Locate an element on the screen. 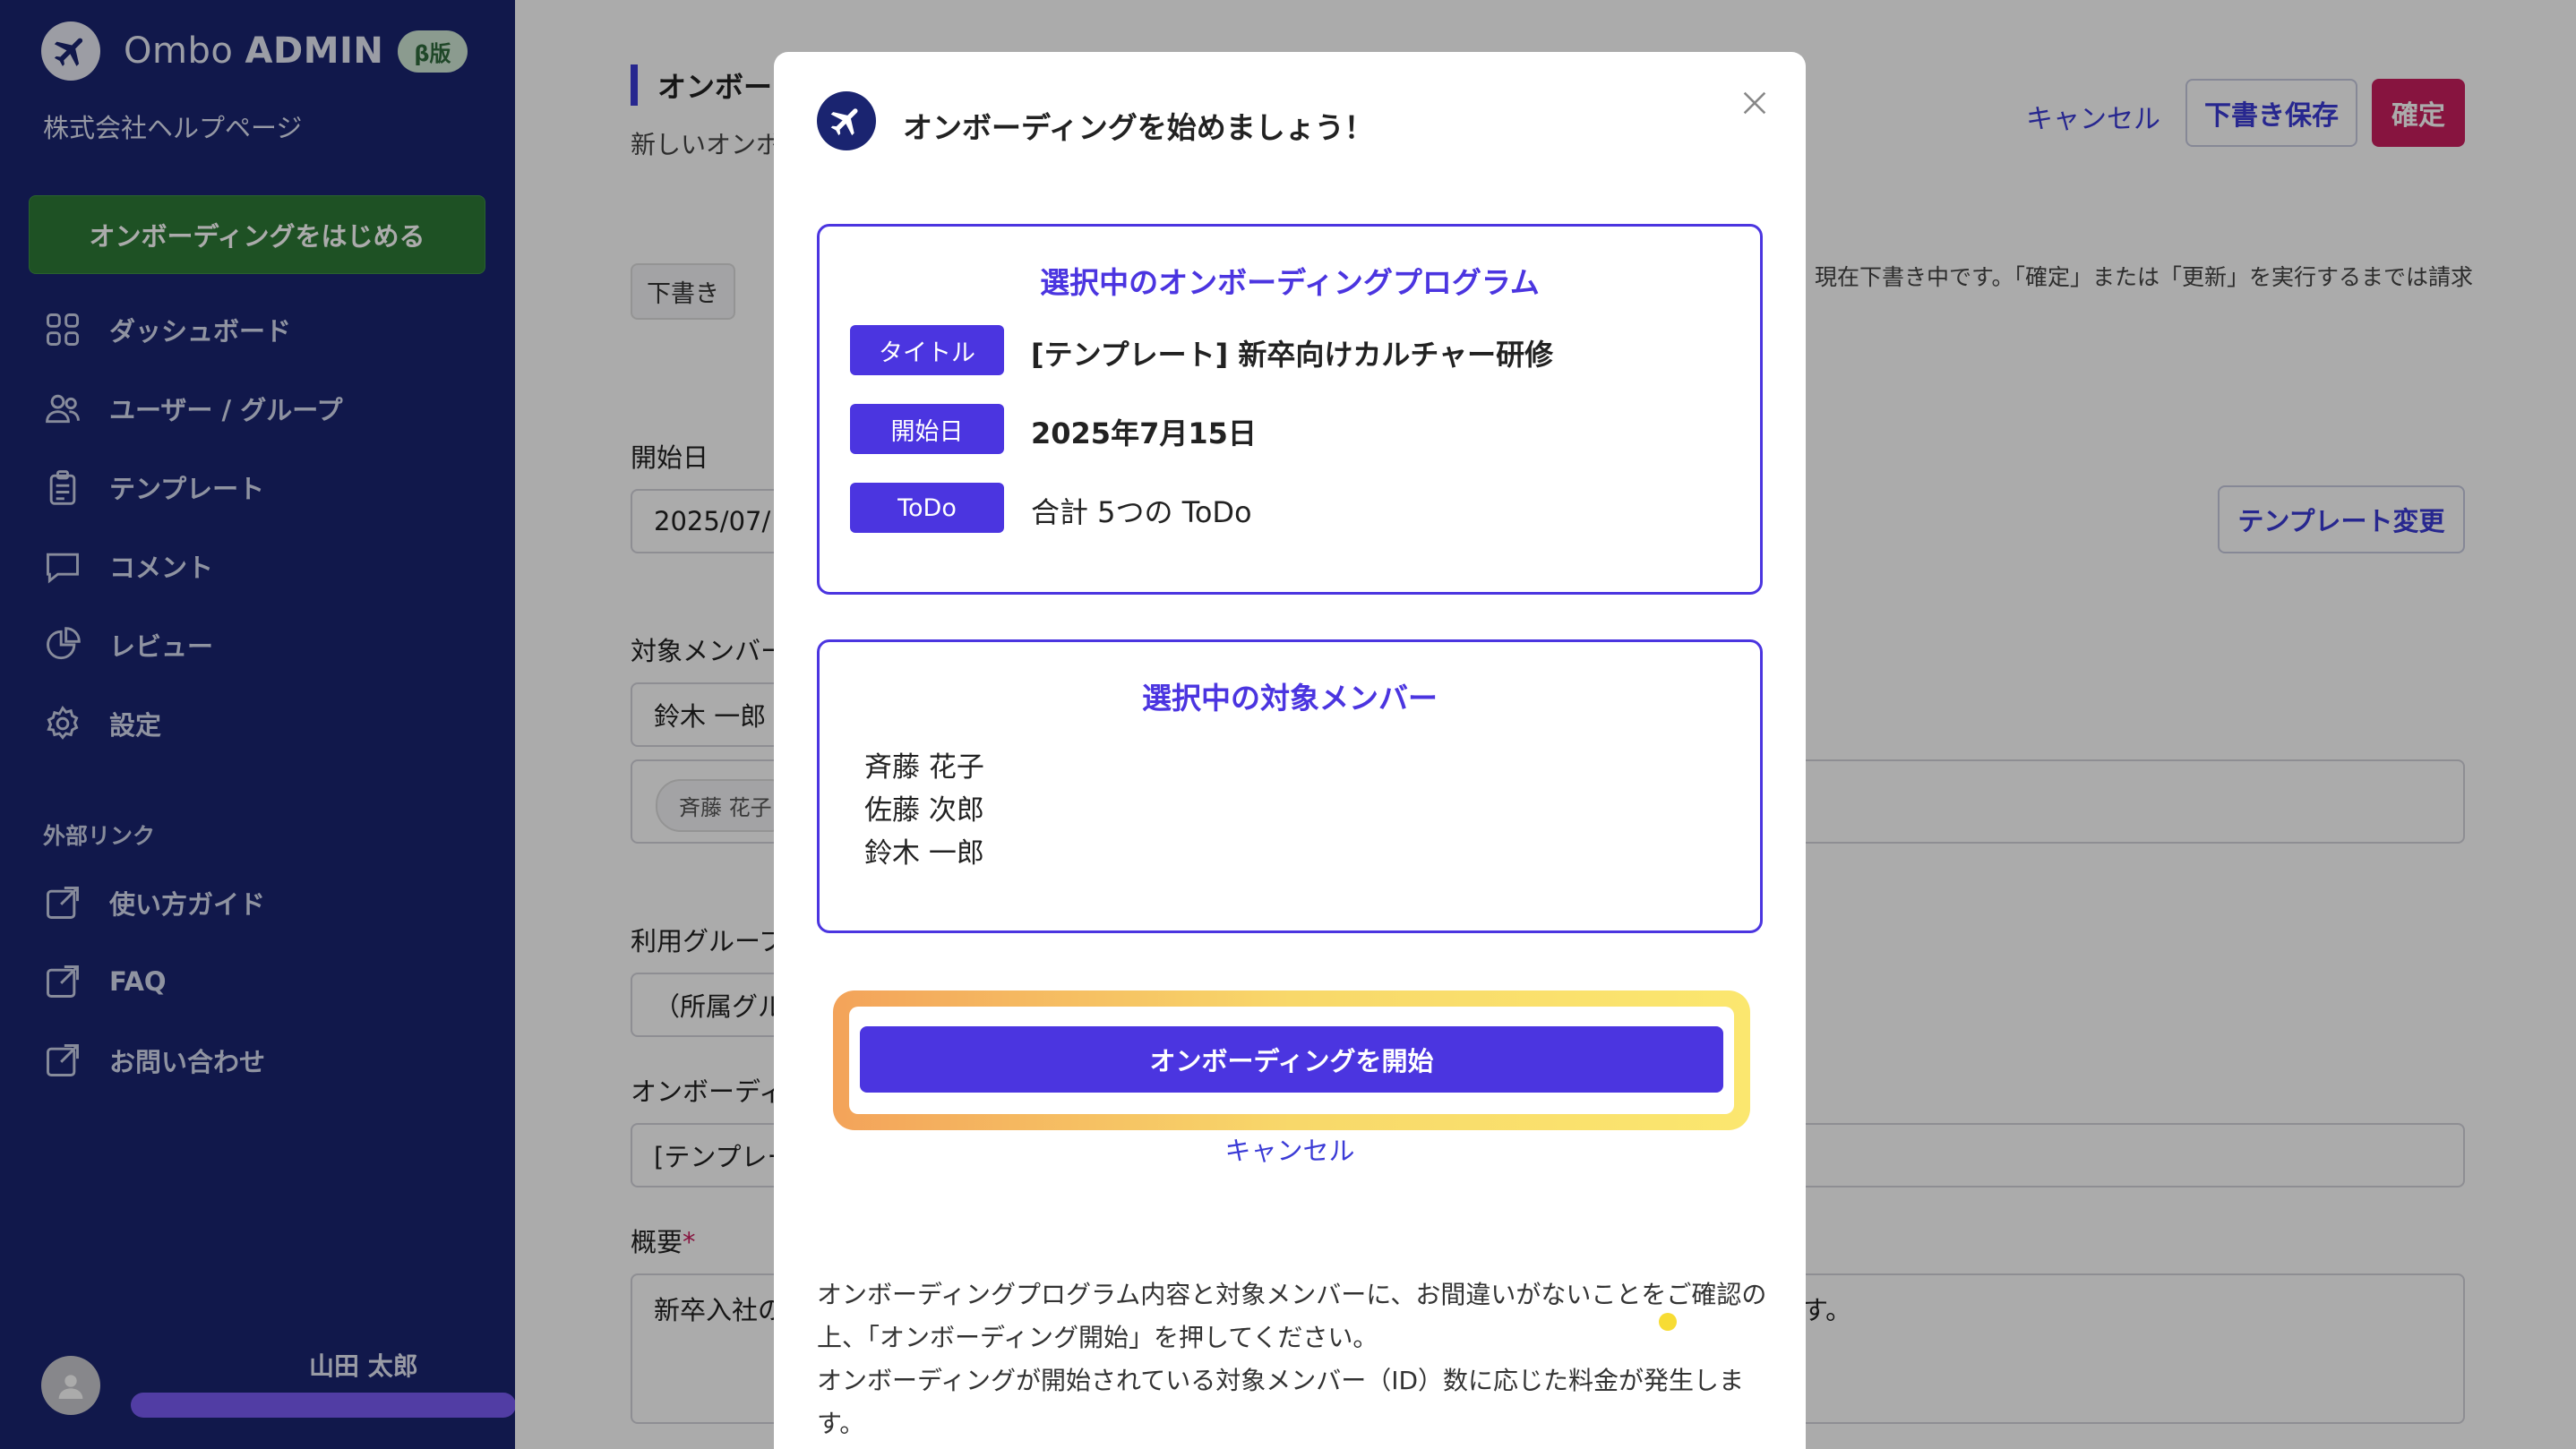 Image resolution: width=2576 pixels, height=1449 pixels. cursor-indicator is located at coordinates (1668, 1322).